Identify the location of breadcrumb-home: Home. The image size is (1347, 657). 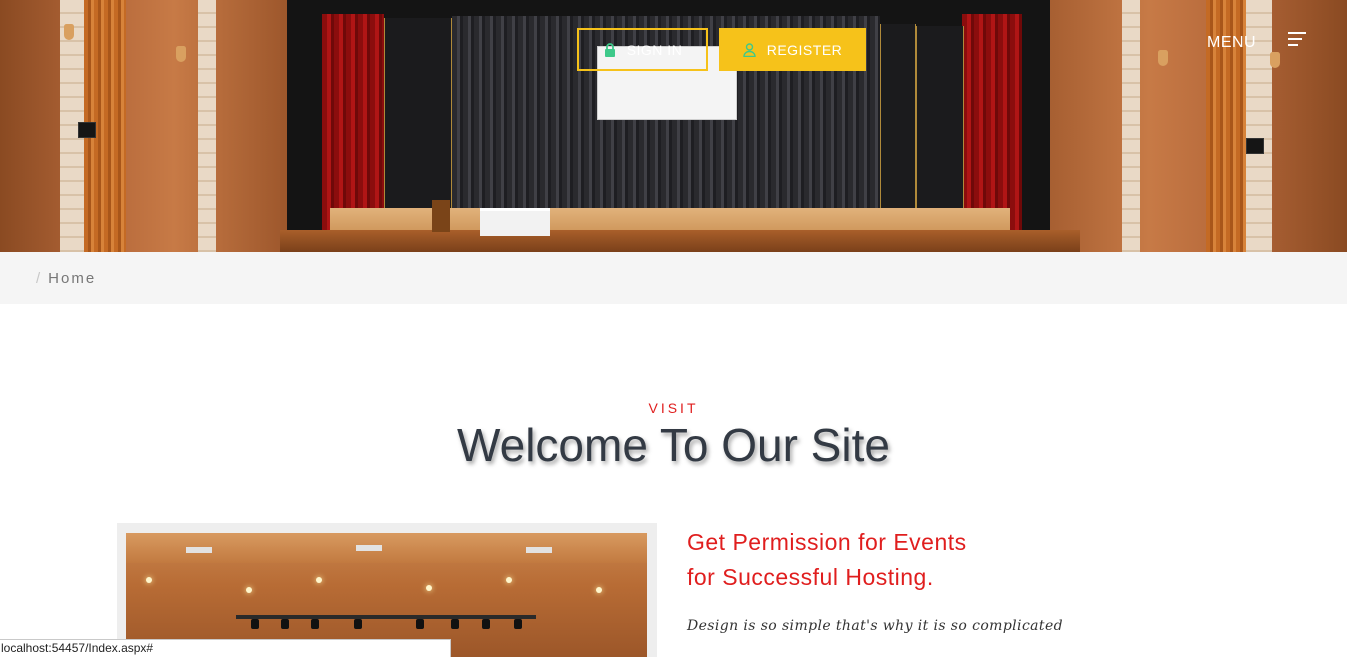
(72, 278).